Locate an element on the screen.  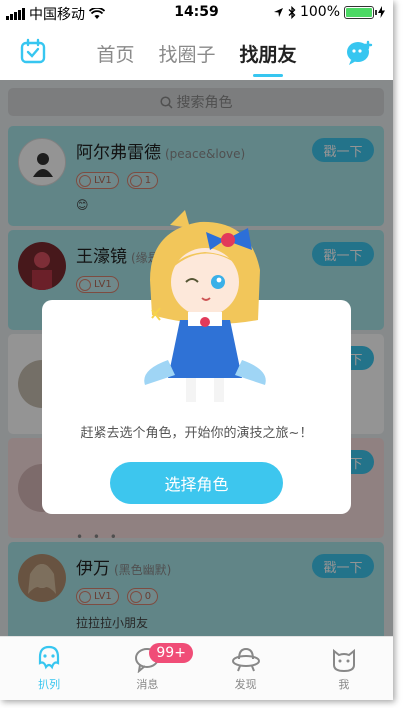
battery-icon is located at coordinates (360, 12).